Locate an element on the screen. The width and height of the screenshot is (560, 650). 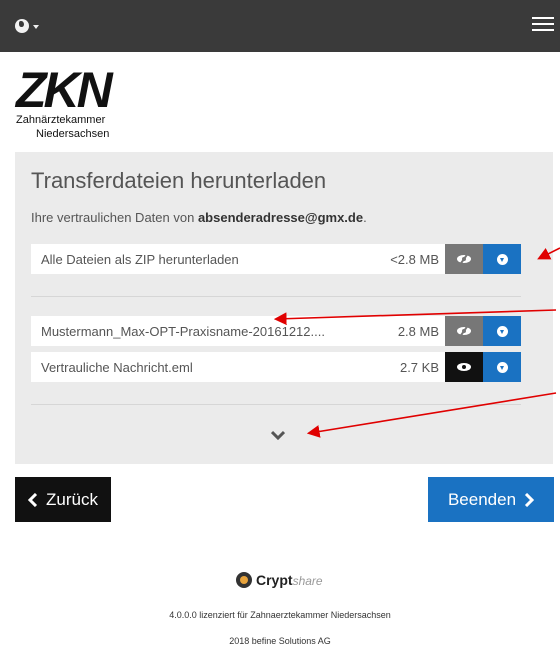
sender-info-prefix: Ihre vertraulichen Daten von is located at coordinates (114, 217).